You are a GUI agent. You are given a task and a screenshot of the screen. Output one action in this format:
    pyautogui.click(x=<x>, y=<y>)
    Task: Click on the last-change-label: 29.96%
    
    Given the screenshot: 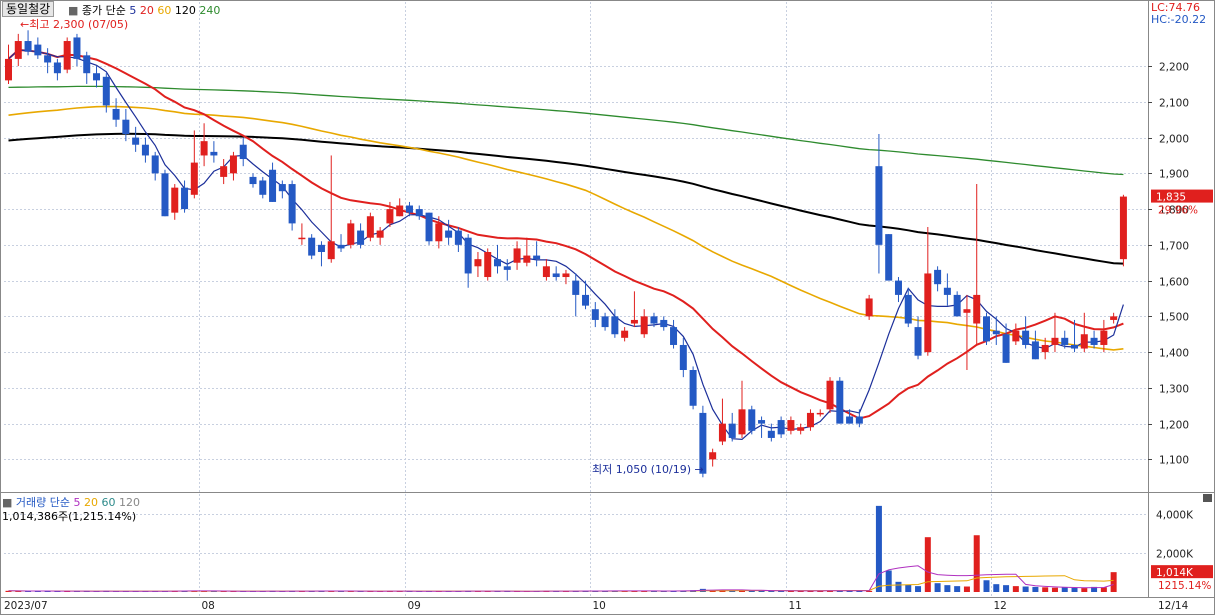 What is the action you would take?
    pyautogui.click(x=1178, y=211)
    